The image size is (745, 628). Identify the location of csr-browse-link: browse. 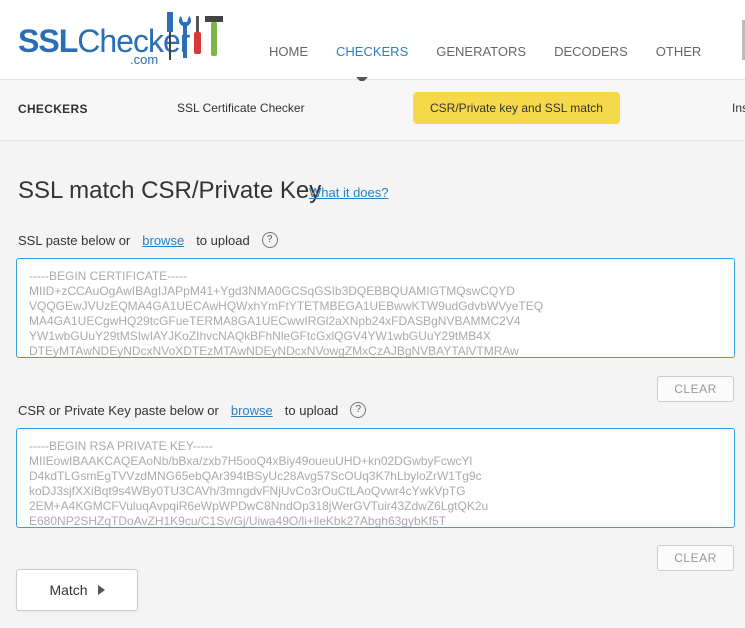
(252, 410).